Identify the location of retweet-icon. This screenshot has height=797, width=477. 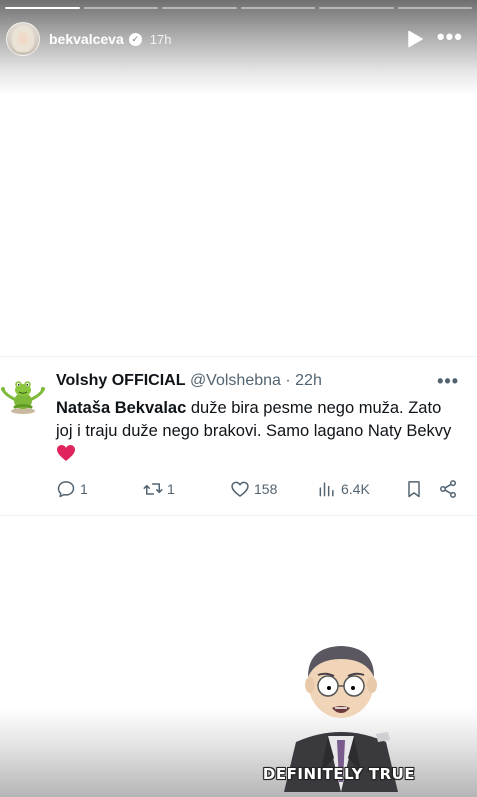
(153, 489).